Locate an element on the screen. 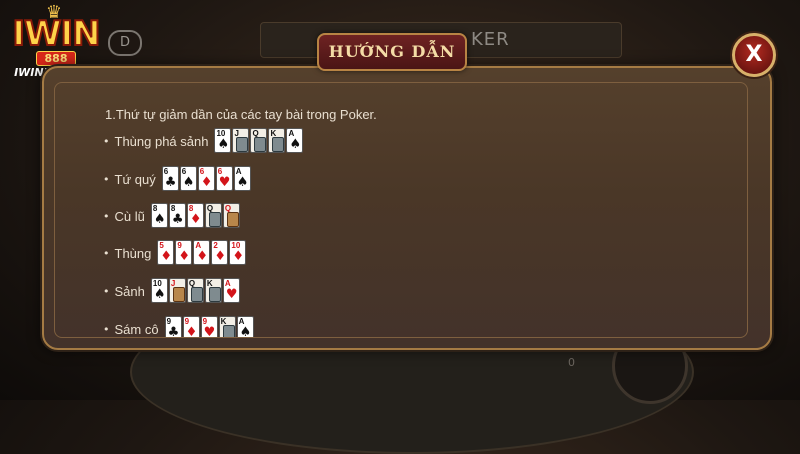  playing-card: 5 ♦ is located at coordinates (166, 252).